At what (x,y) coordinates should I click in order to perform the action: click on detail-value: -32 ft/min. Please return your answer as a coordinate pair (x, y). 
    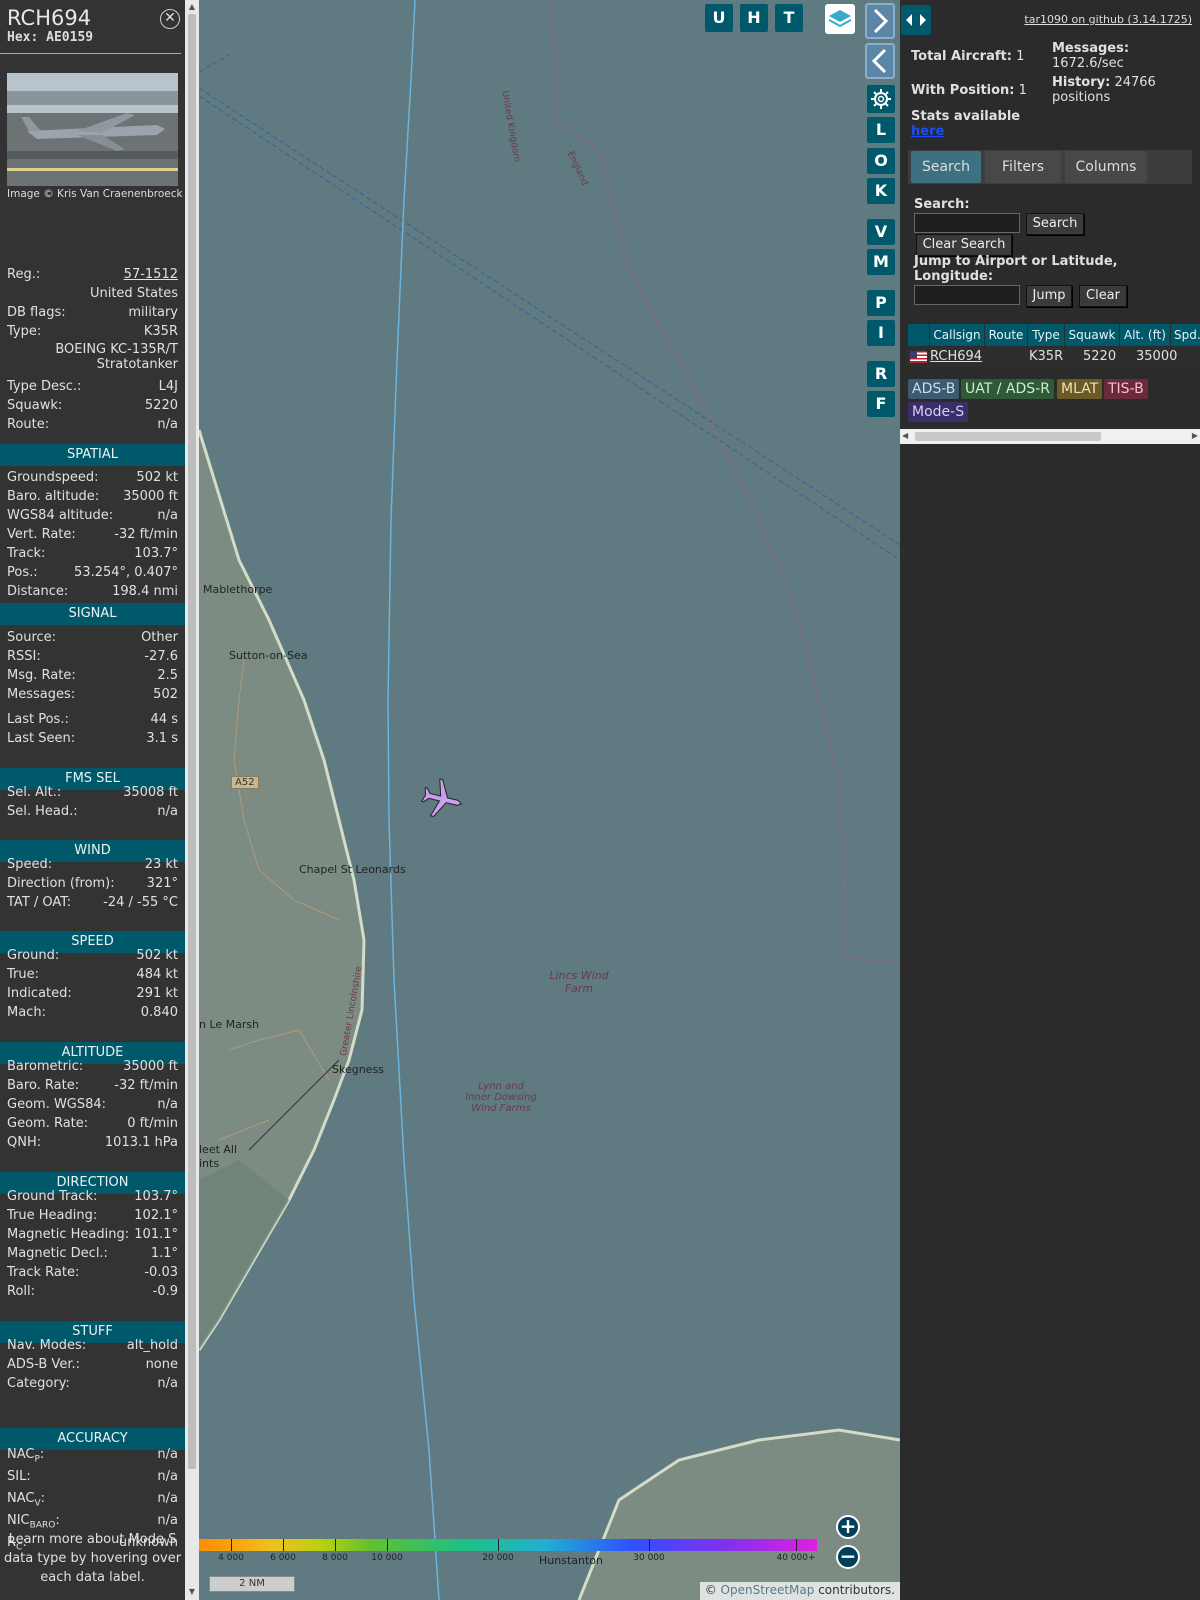
    Looking at the image, I should click on (146, 534).